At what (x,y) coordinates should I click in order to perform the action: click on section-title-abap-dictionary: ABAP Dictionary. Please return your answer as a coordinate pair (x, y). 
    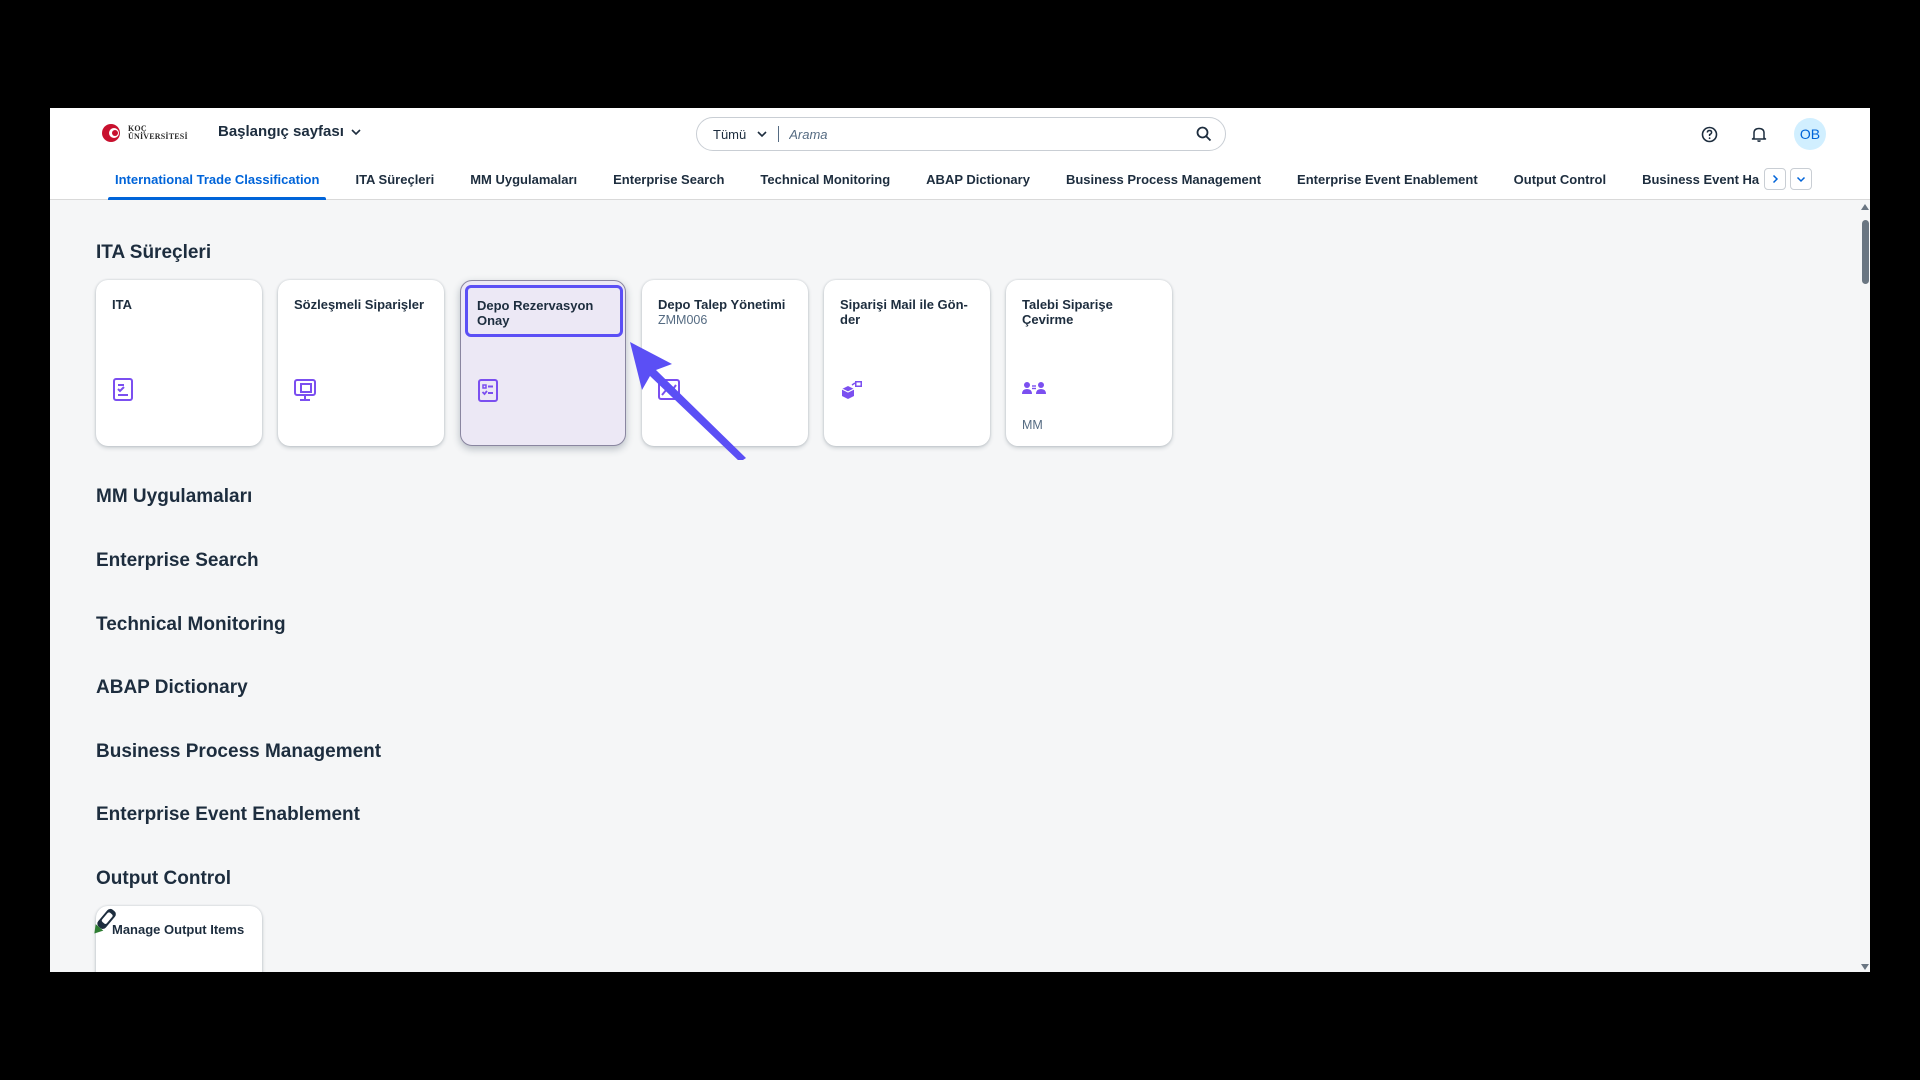
    Looking at the image, I should click on (172, 687).